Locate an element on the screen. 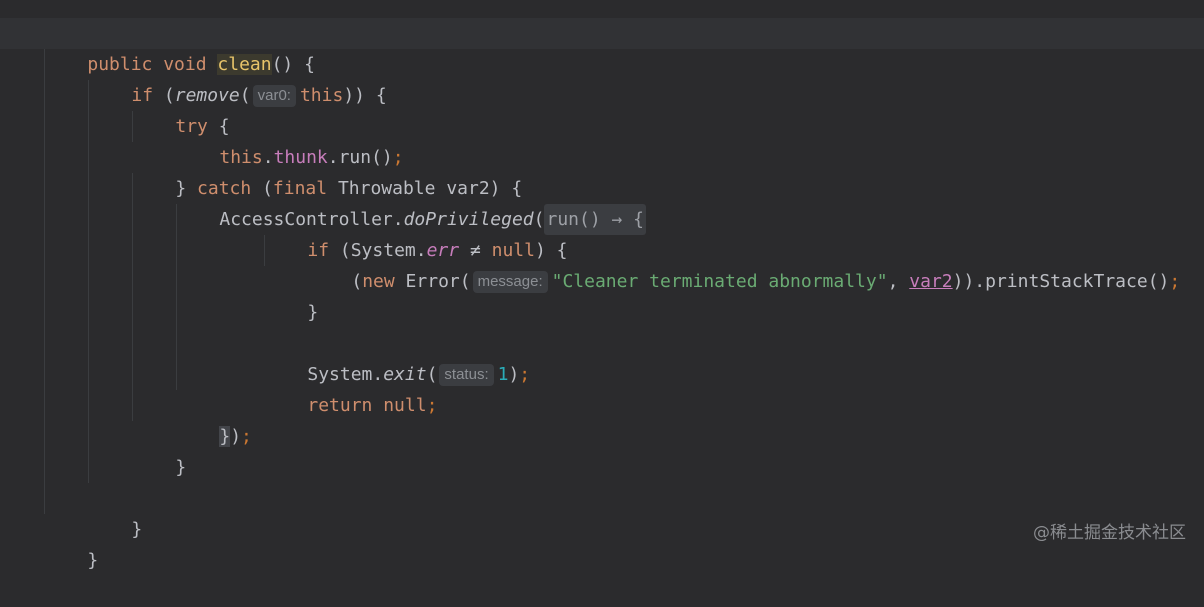 The image size is (1204, 607). code-line: if (remove(var0: this)) { is located at coordinates (237, 78).